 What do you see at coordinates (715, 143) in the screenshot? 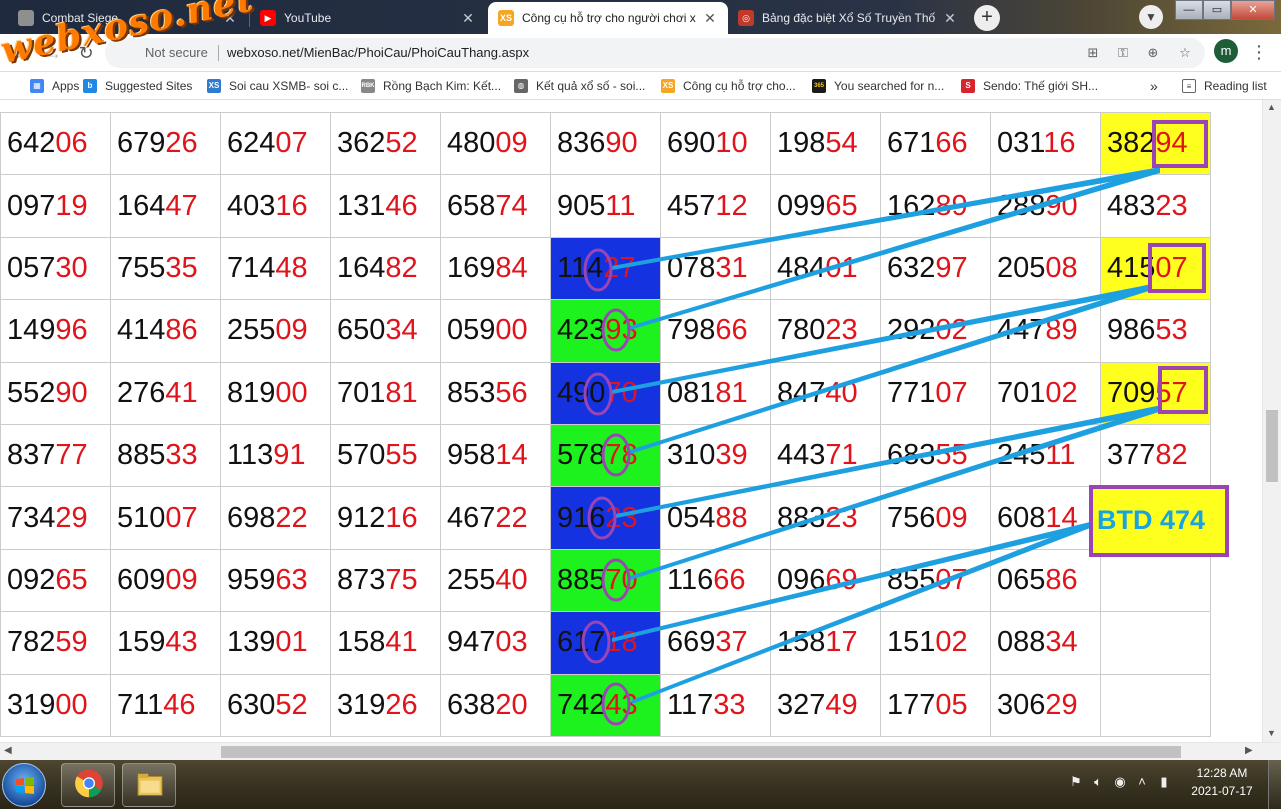
I see `grid-cell: 69010` at bounding box center [715, 143].